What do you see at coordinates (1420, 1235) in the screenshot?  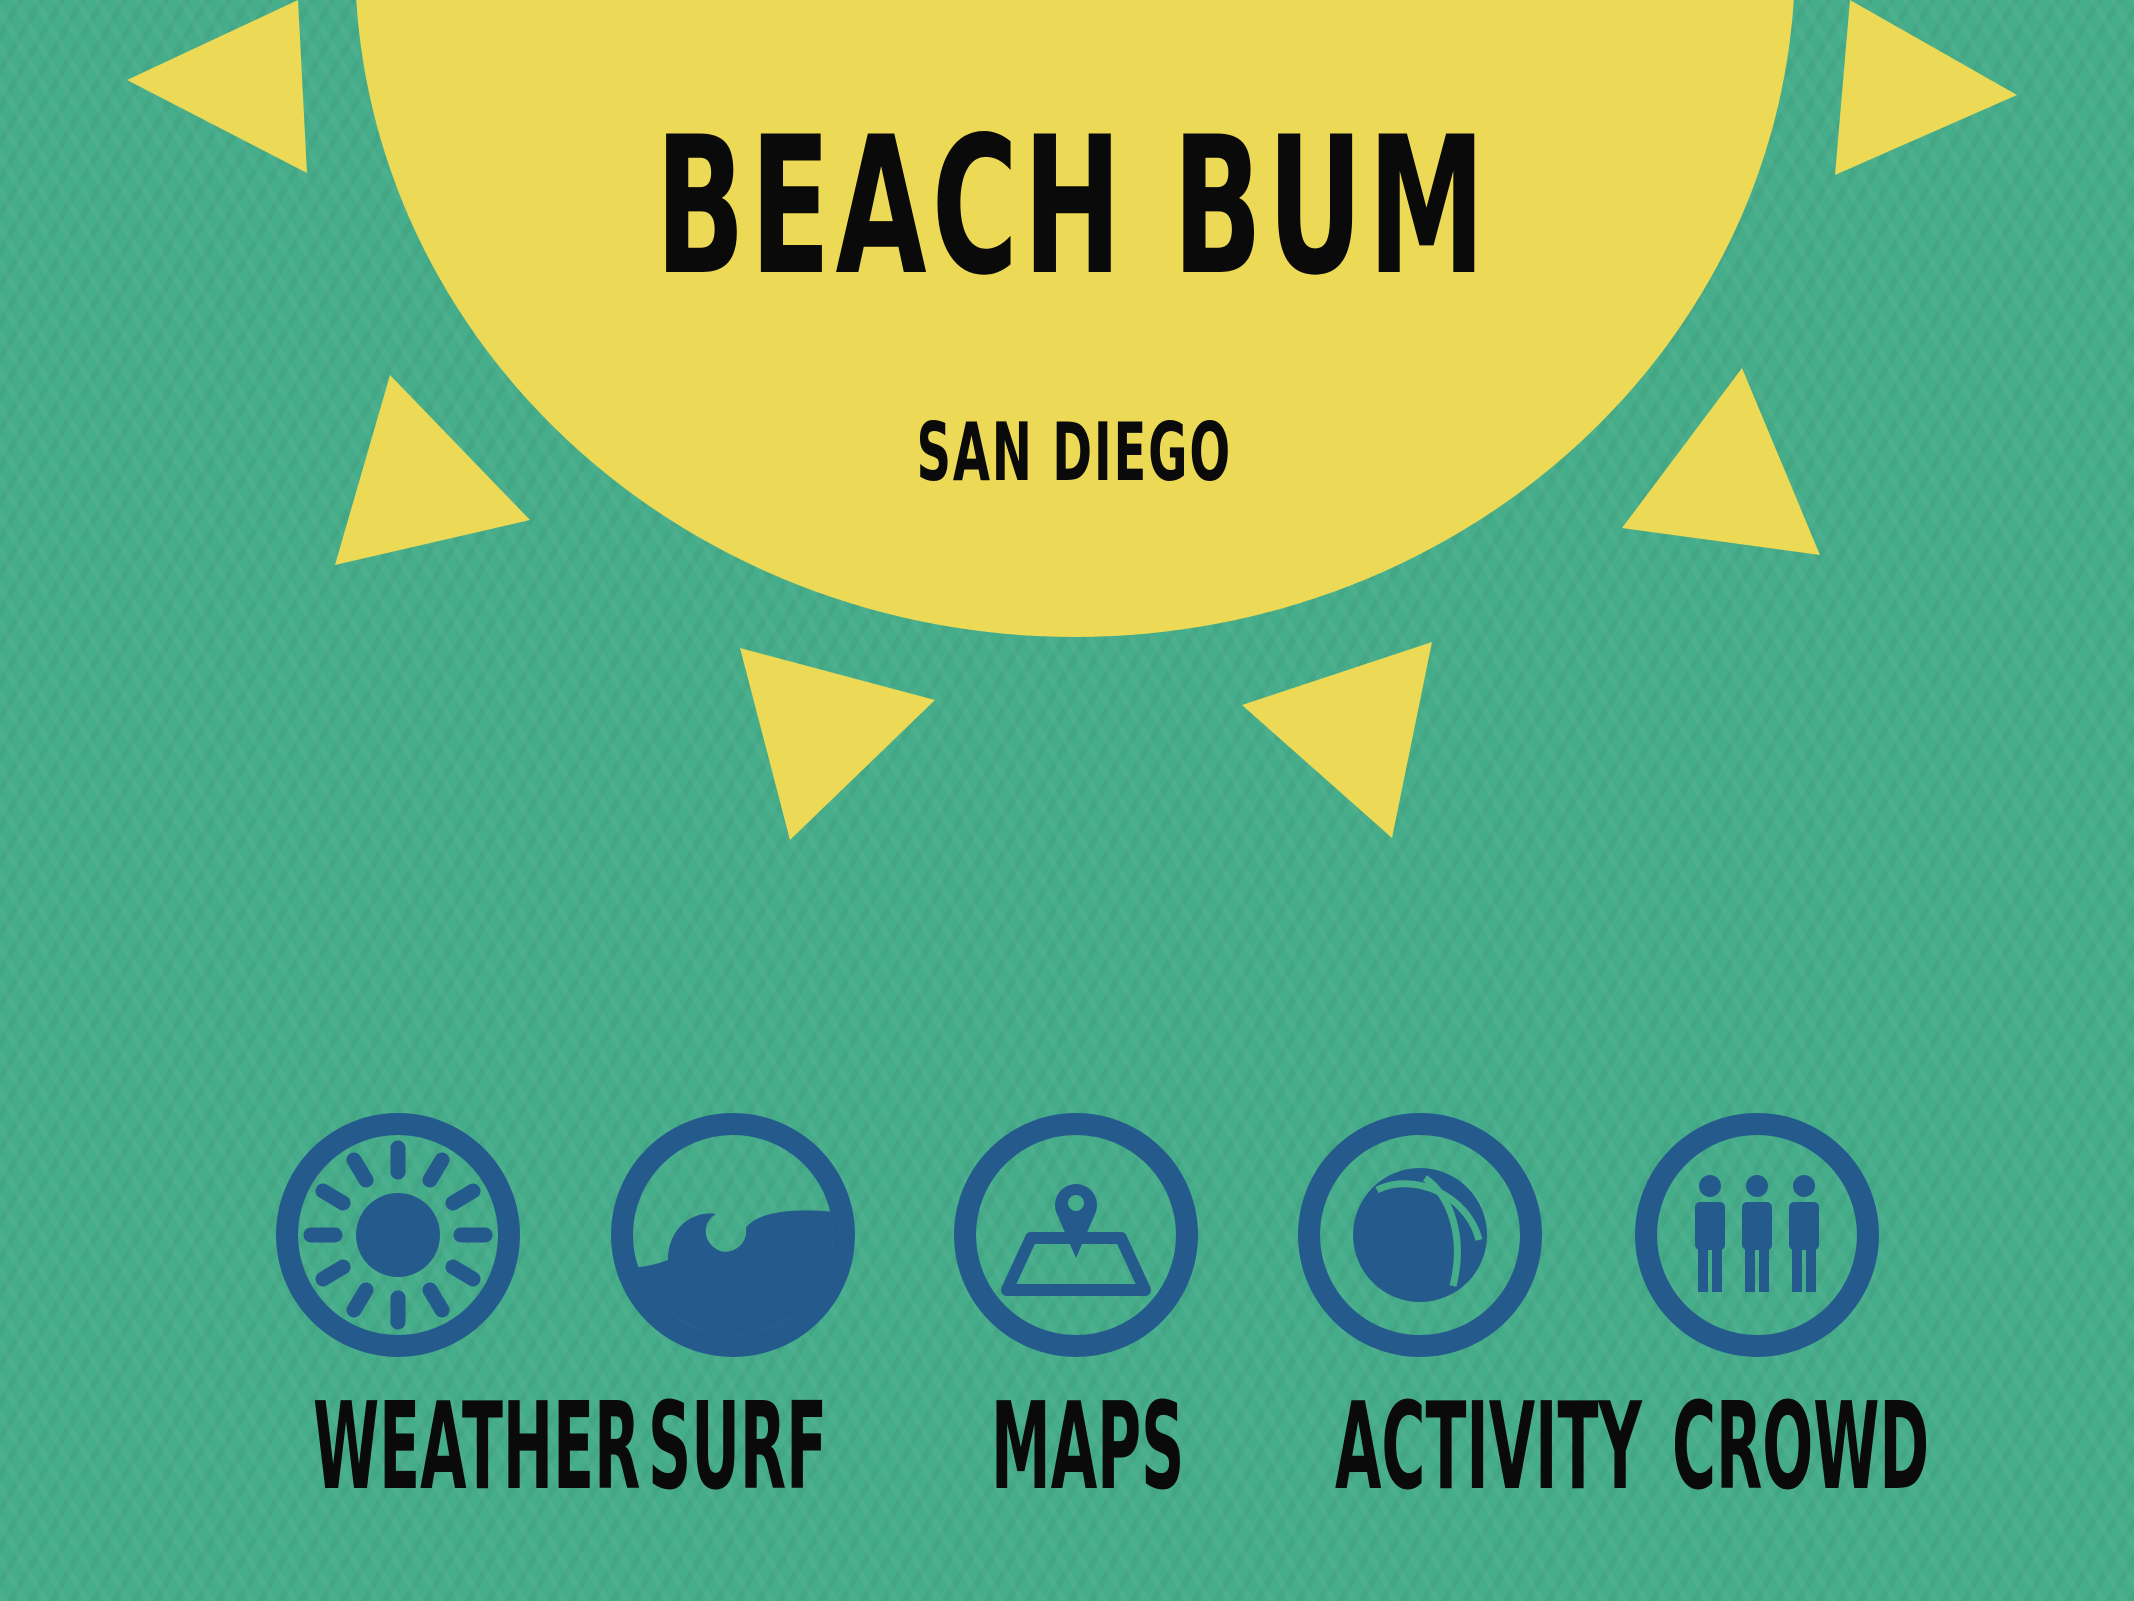 I see `beach-ball-icon` at bounding box center [1420, 1235].